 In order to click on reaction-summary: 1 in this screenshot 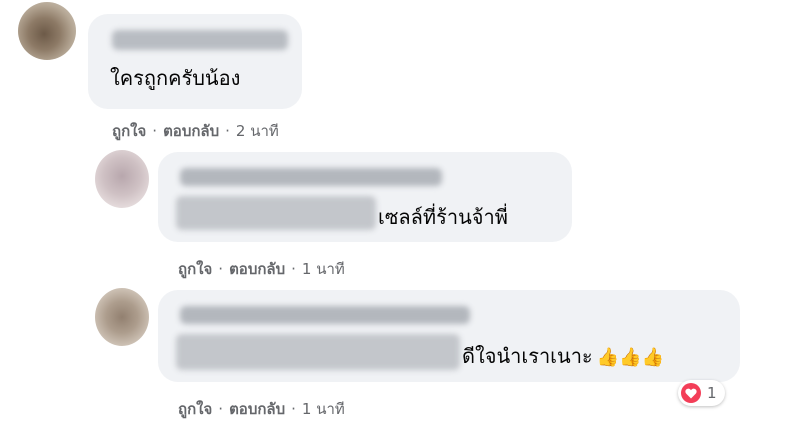, I will do `click(701, 393)`.